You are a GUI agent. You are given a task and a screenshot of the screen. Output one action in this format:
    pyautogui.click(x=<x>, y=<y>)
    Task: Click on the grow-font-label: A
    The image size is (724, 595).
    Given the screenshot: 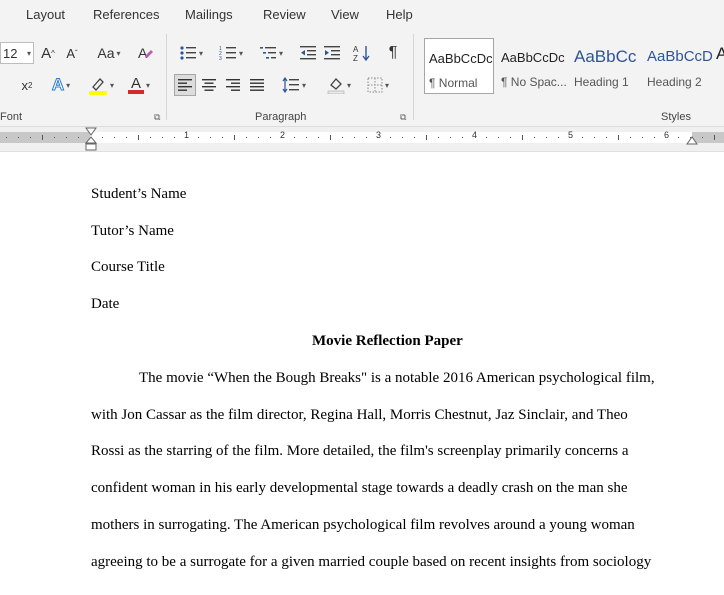 What is the action you would take?
    pyautogui.click(x=46, y=53)
    